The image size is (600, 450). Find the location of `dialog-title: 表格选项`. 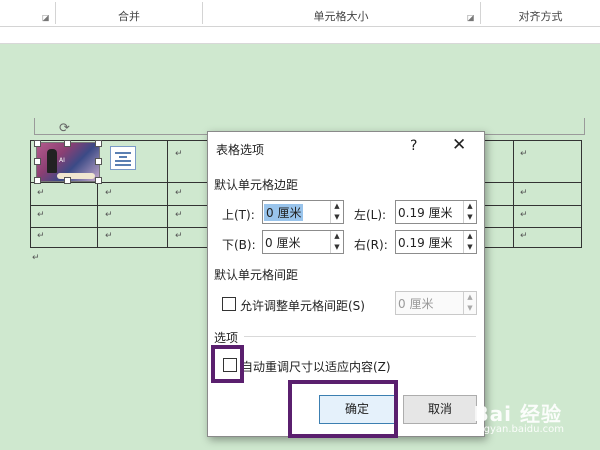

dialog-title: 表格选项 is located at coordinates (240, 150).